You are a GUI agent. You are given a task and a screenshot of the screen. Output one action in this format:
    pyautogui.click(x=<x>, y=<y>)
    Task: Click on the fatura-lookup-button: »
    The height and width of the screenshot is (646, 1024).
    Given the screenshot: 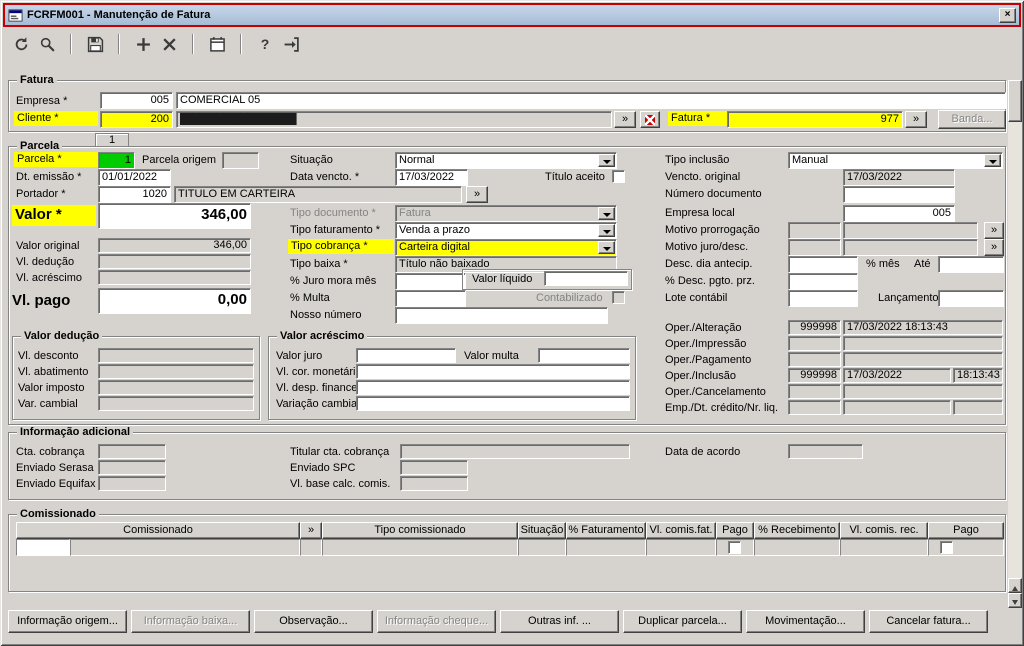 What is the action you would take?
    pyautogui.click(x=916, y=119)
    